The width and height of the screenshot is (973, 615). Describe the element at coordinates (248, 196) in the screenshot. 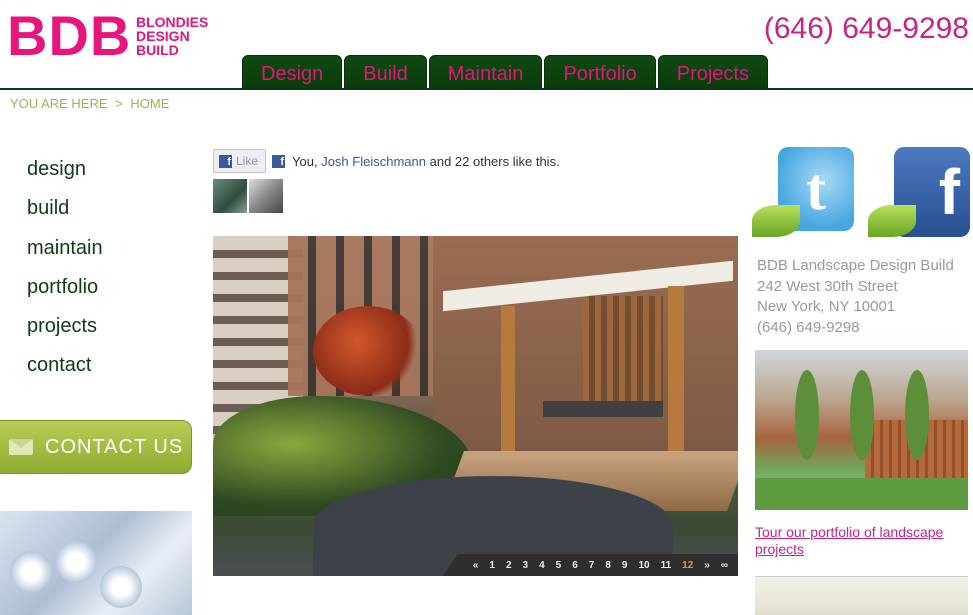

I see `facebook-faces` at that location.